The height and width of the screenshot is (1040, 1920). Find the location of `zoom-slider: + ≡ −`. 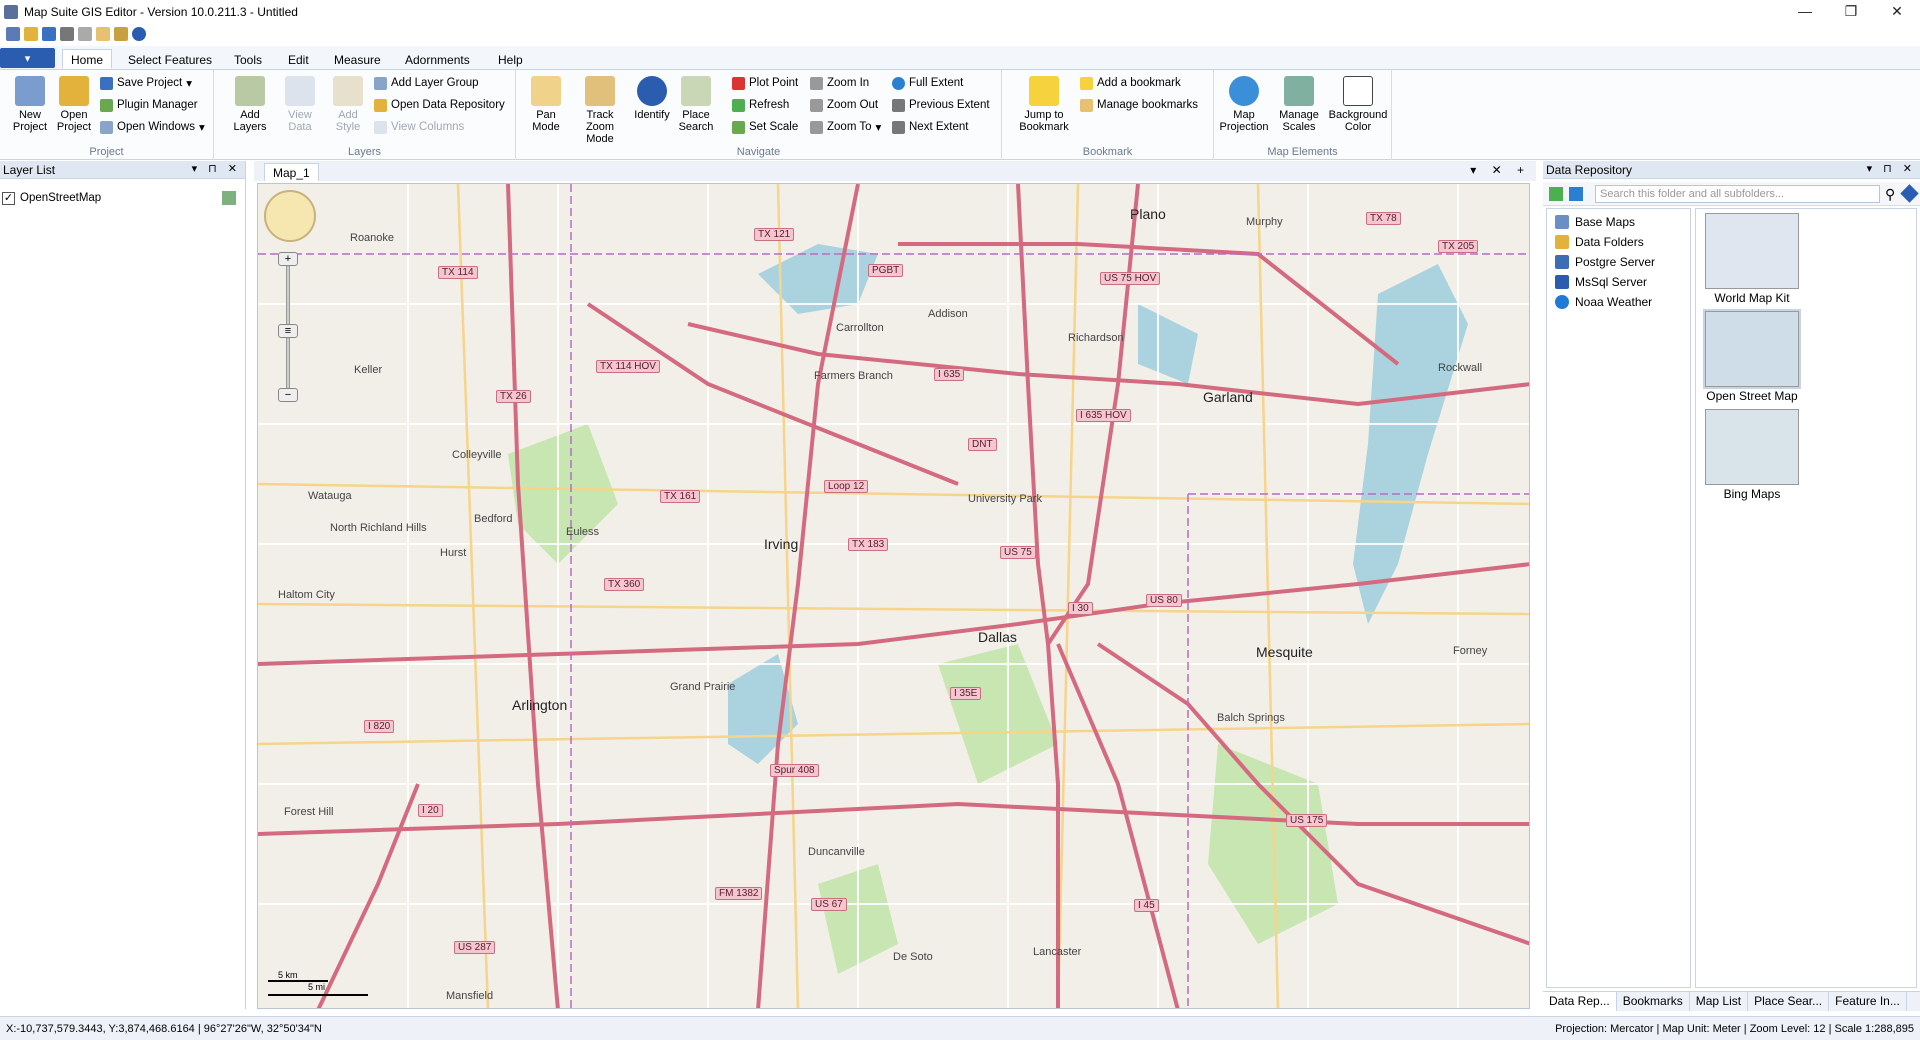

zoom-slider: + ≡ − is located at coordinates (288, 327).